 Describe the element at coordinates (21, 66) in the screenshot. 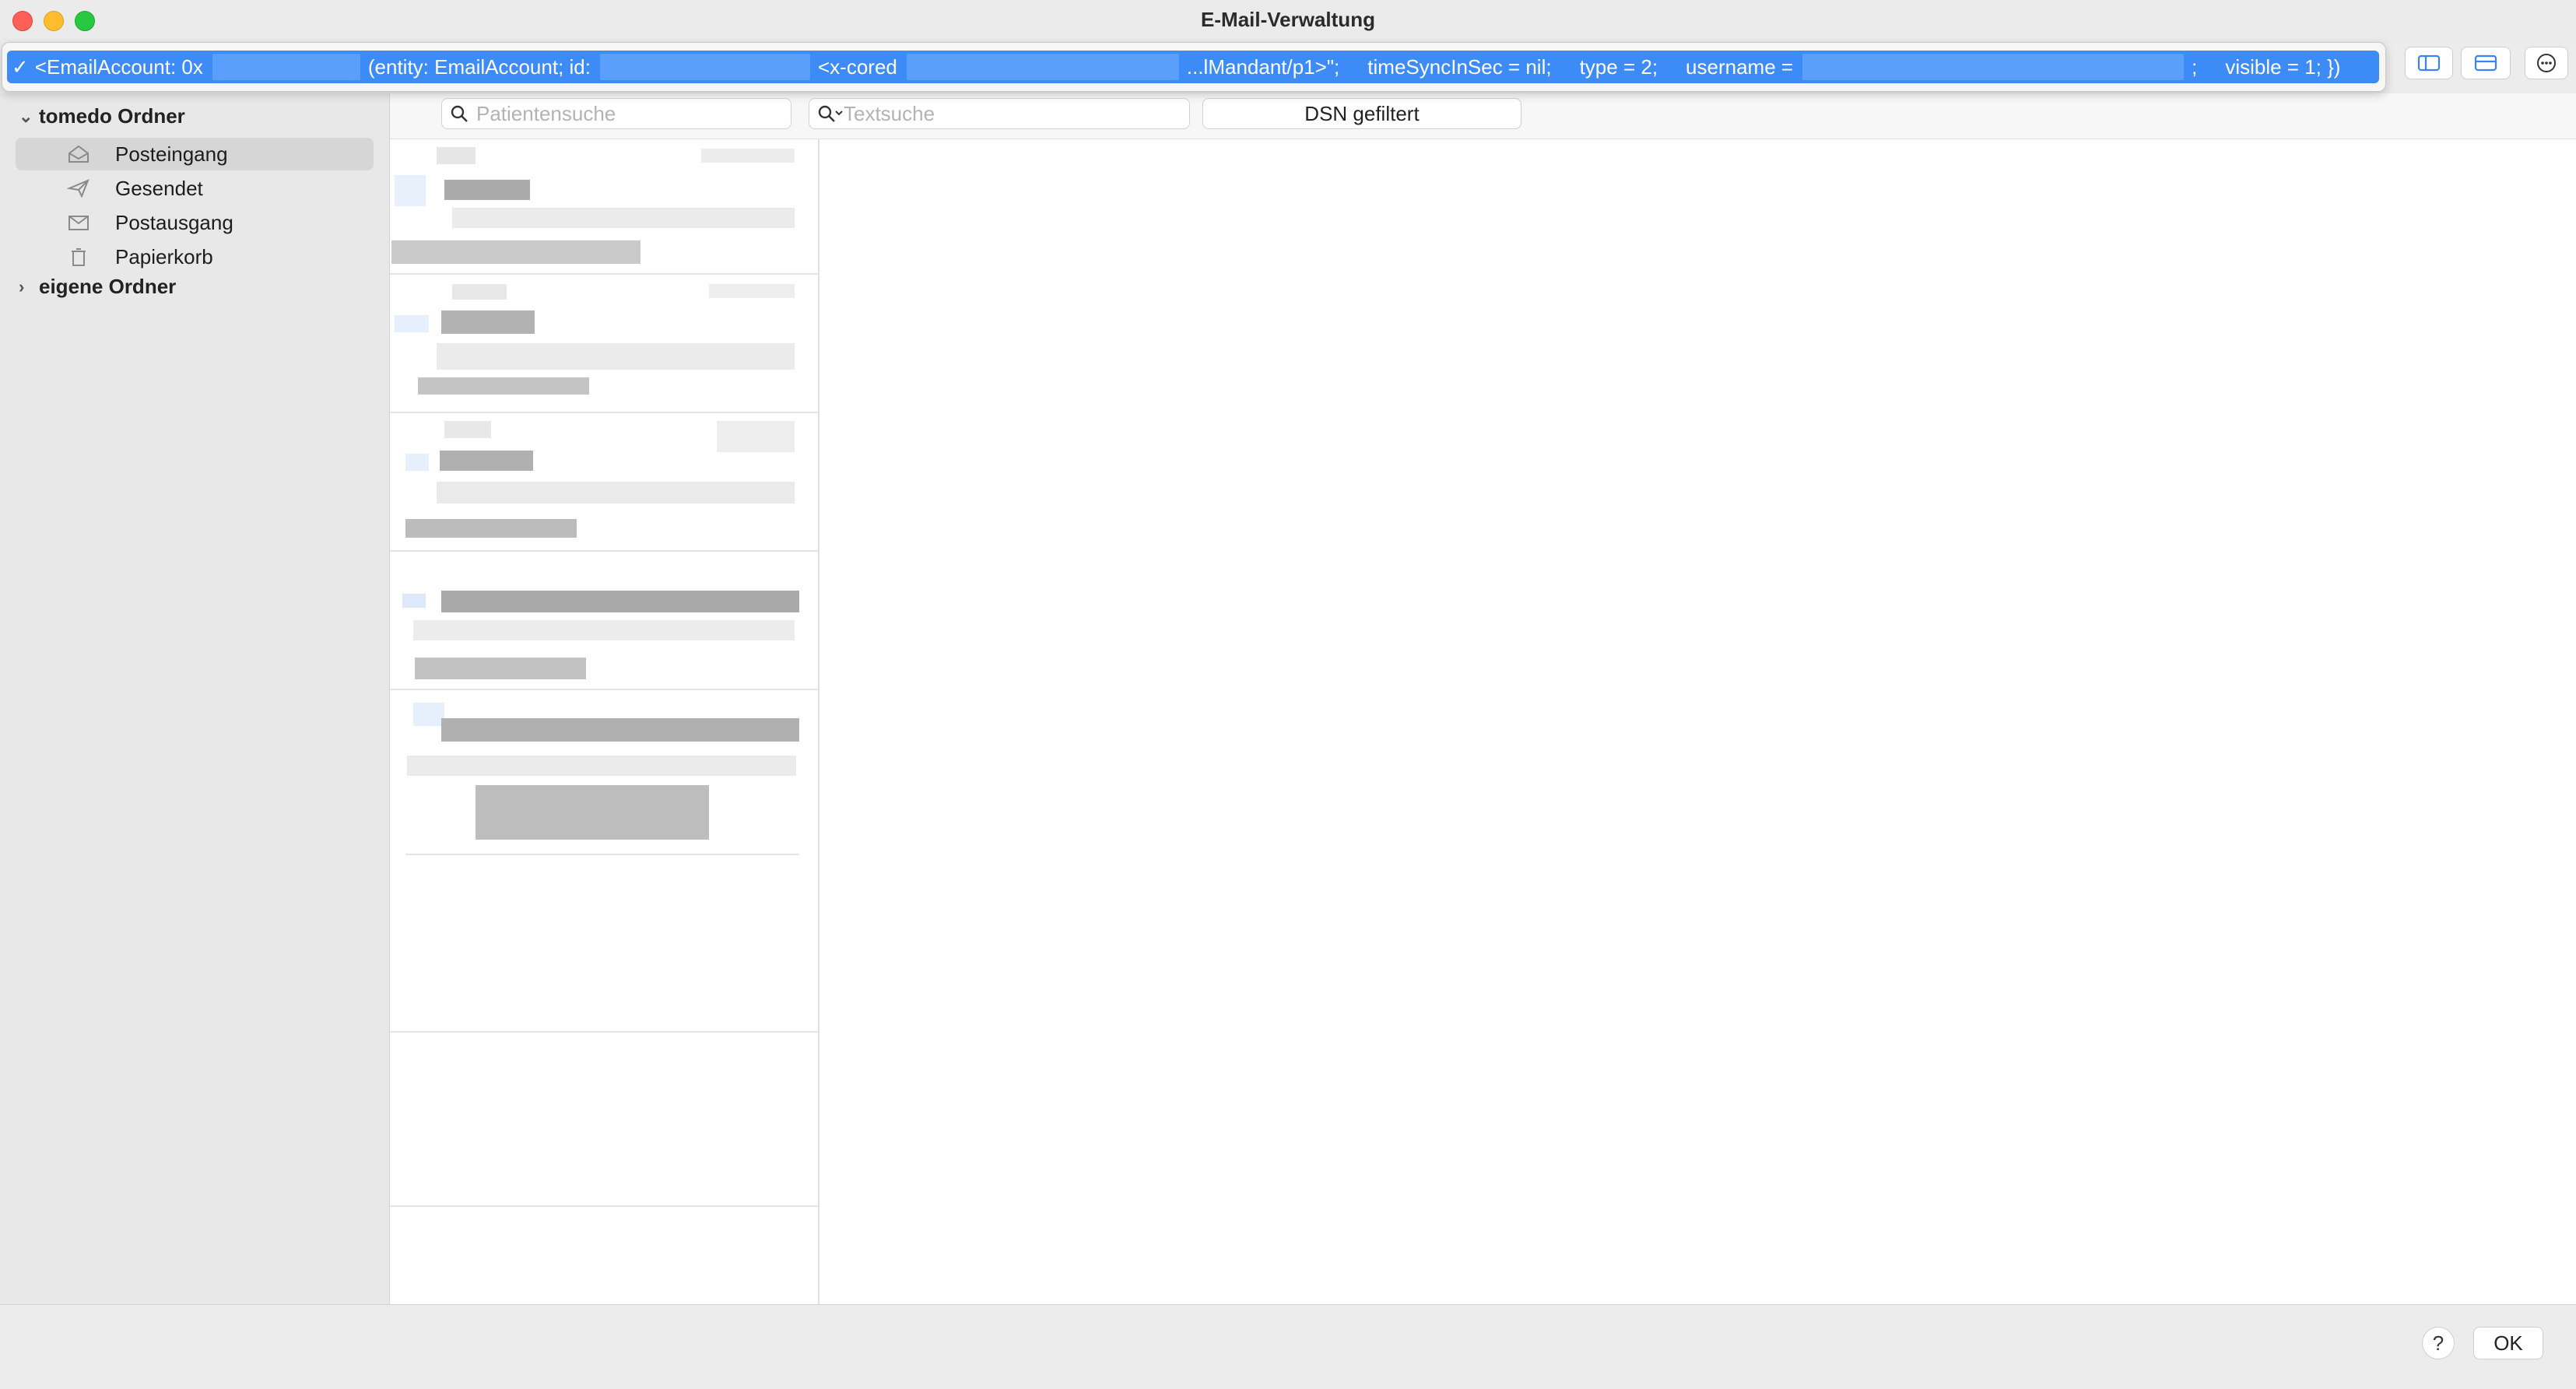

I see `checkmark-icon: ✓` at that location.